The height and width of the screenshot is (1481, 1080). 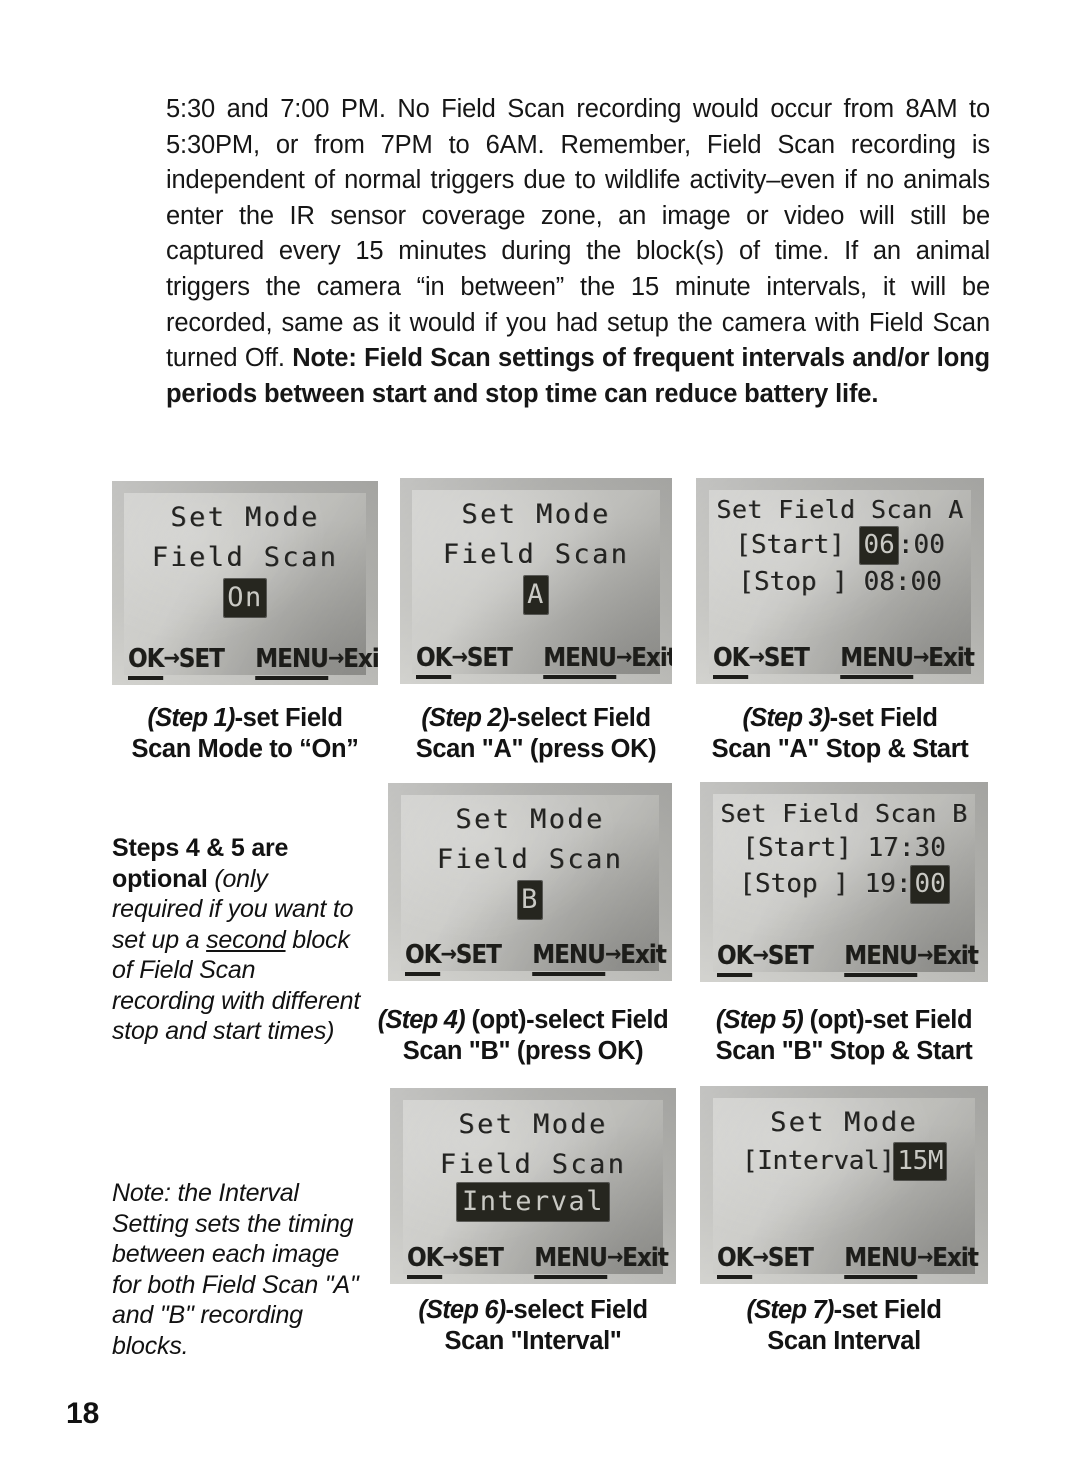 What do you see at coordinates (887, 1310) in the screenshot?
I see `caption-step7-rest: -set Field` at bounding box center [887, 1310].